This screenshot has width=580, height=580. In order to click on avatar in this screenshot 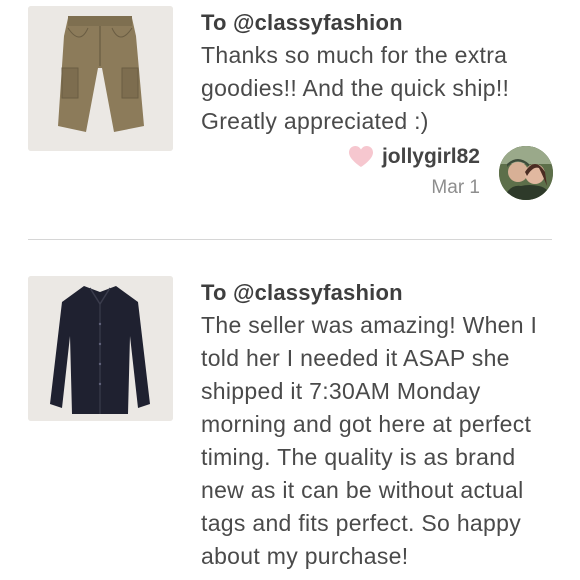, I will do `click(526, 173)`.